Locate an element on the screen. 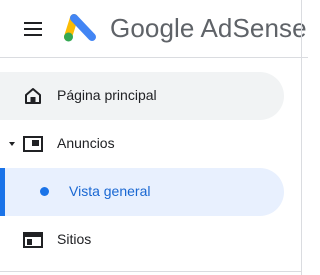  brand-google: Google is located at coordinates (152, 28).